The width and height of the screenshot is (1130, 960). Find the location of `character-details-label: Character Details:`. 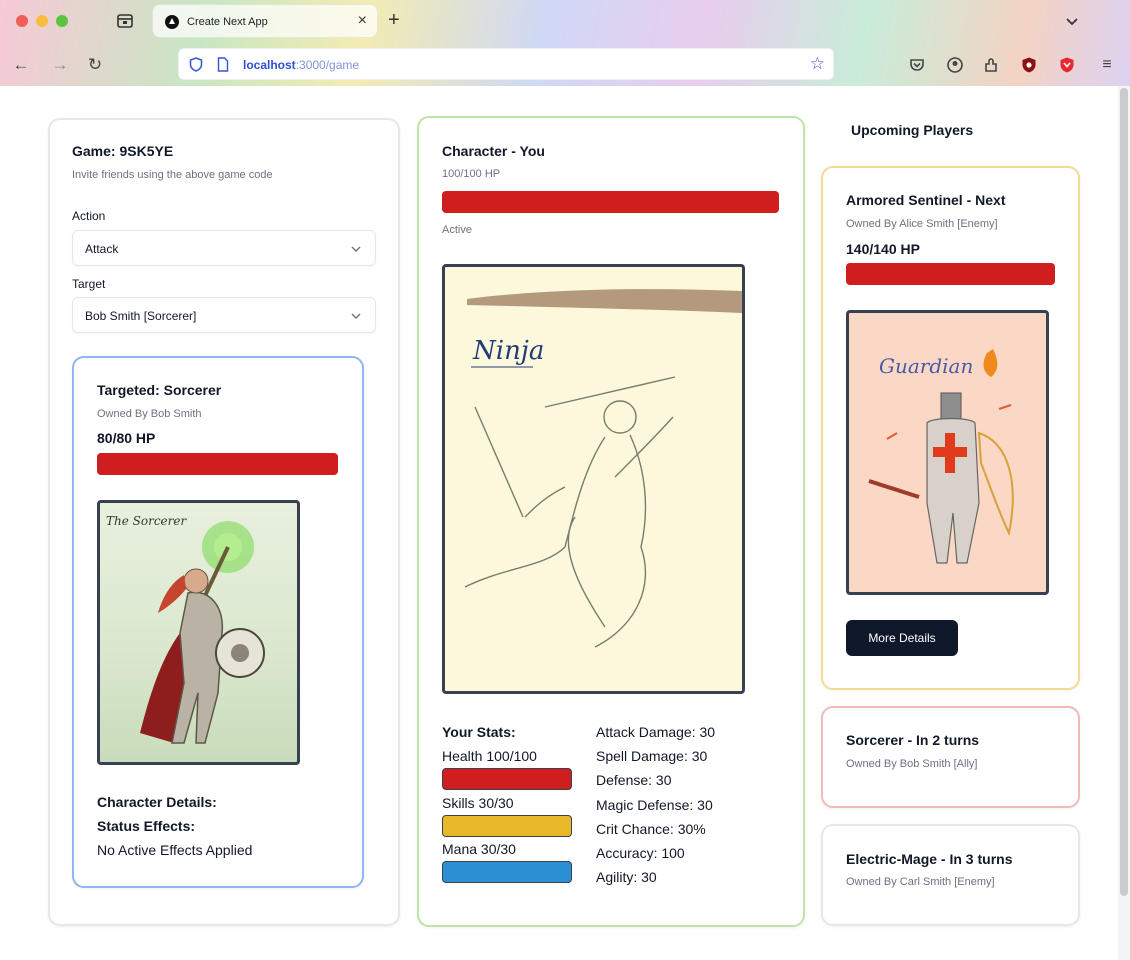

character-details-label: Character Details: is located at coordinates (157, 802).